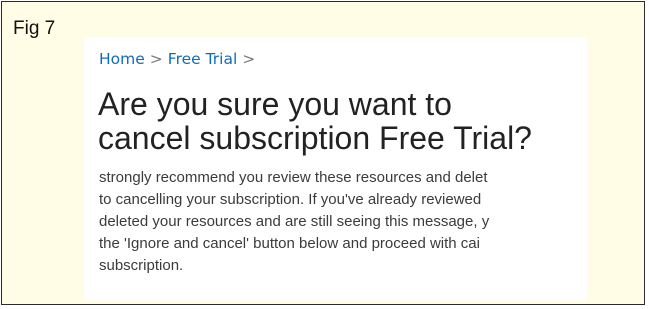  What do you see at coordinates (34, 28) in the screenshot?
I see `figure-label: Fig 7` at bounding box center [34, 28].